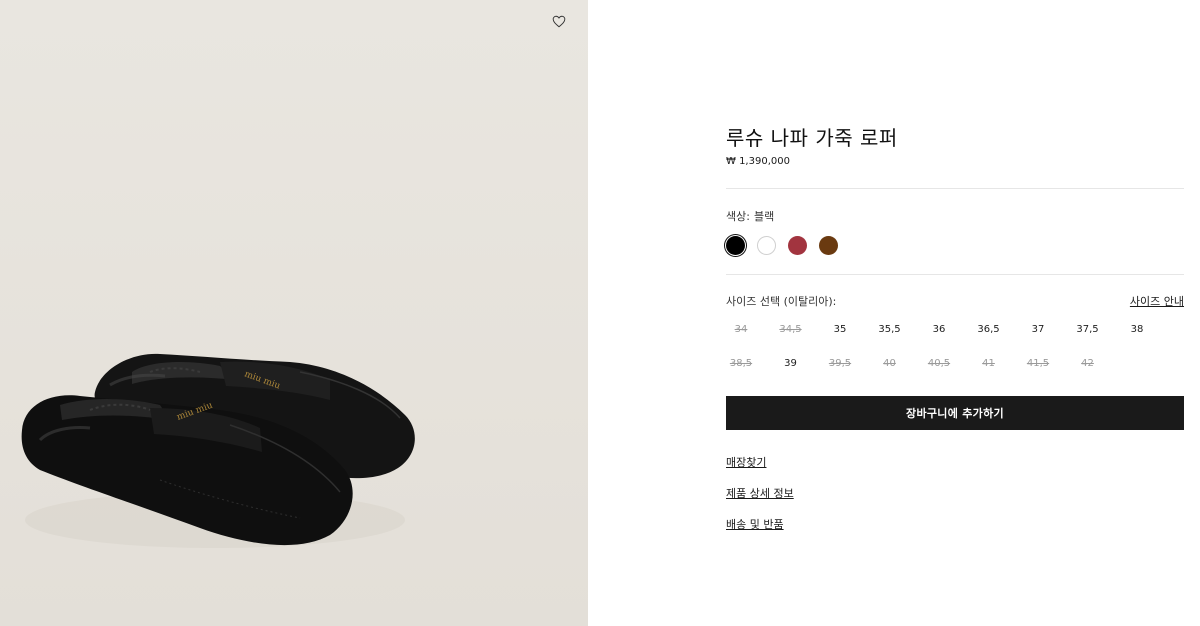  I want to click on heart-icon, so click(559, 21).